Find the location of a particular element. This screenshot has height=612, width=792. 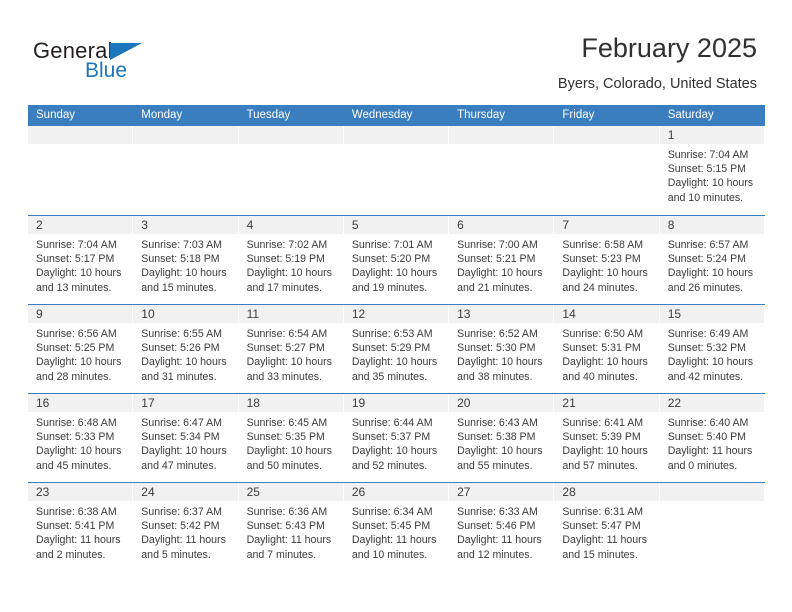

day-detail-line: and 19 minutes. is located at coordinates (389, 287).